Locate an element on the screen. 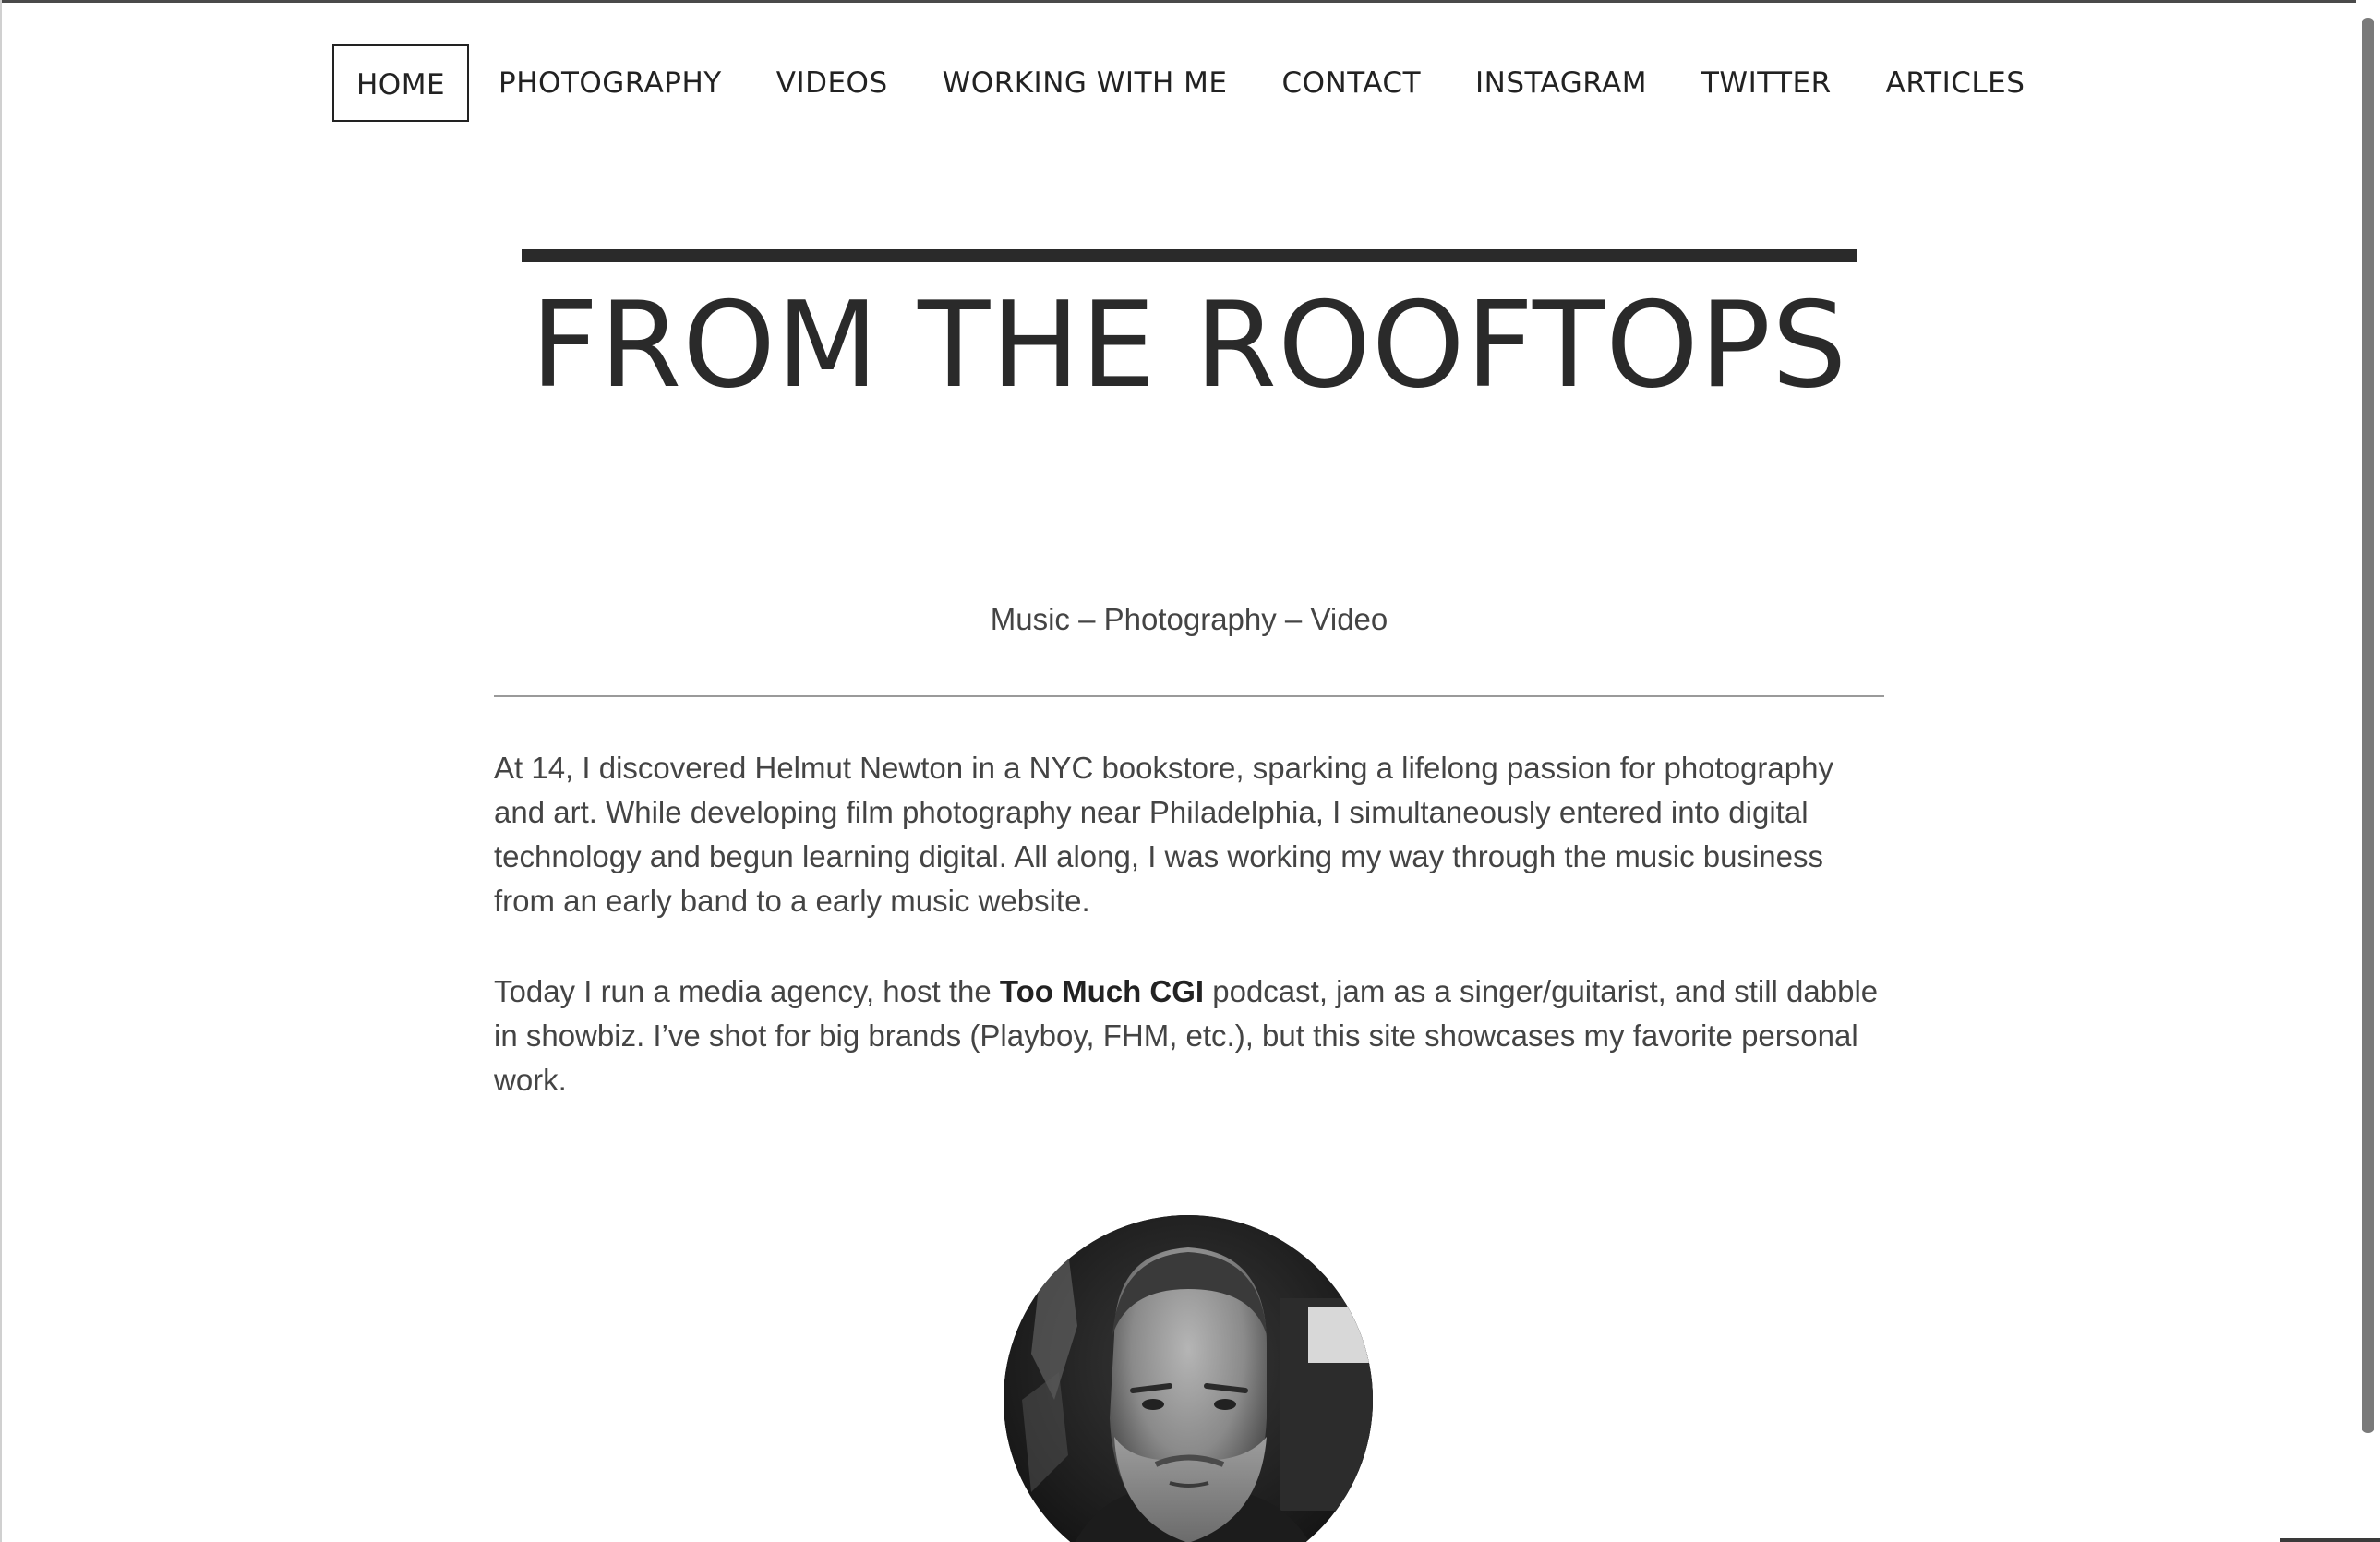 The image size is (2380, 1542). site-title: FROM THE ROOFTOPS is located at coordinates (1189, 346).